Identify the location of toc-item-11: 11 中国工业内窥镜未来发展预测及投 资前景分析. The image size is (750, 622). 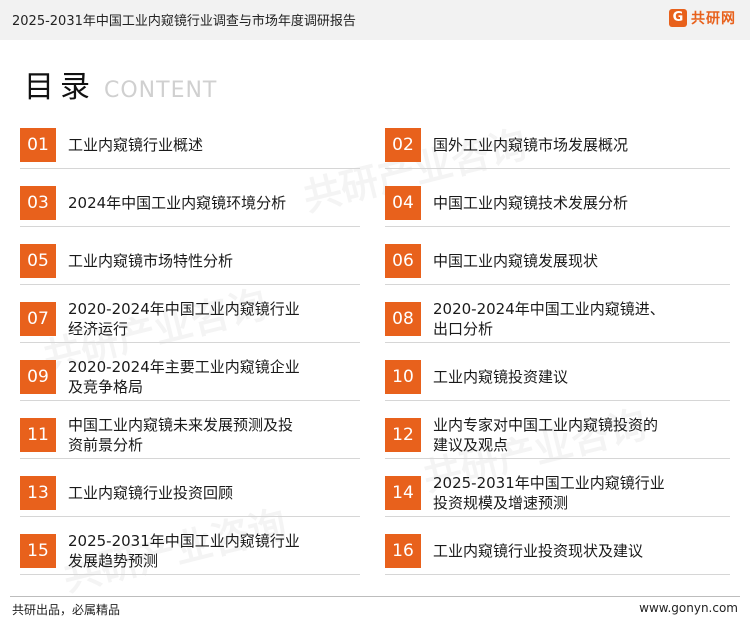
(190, 437).